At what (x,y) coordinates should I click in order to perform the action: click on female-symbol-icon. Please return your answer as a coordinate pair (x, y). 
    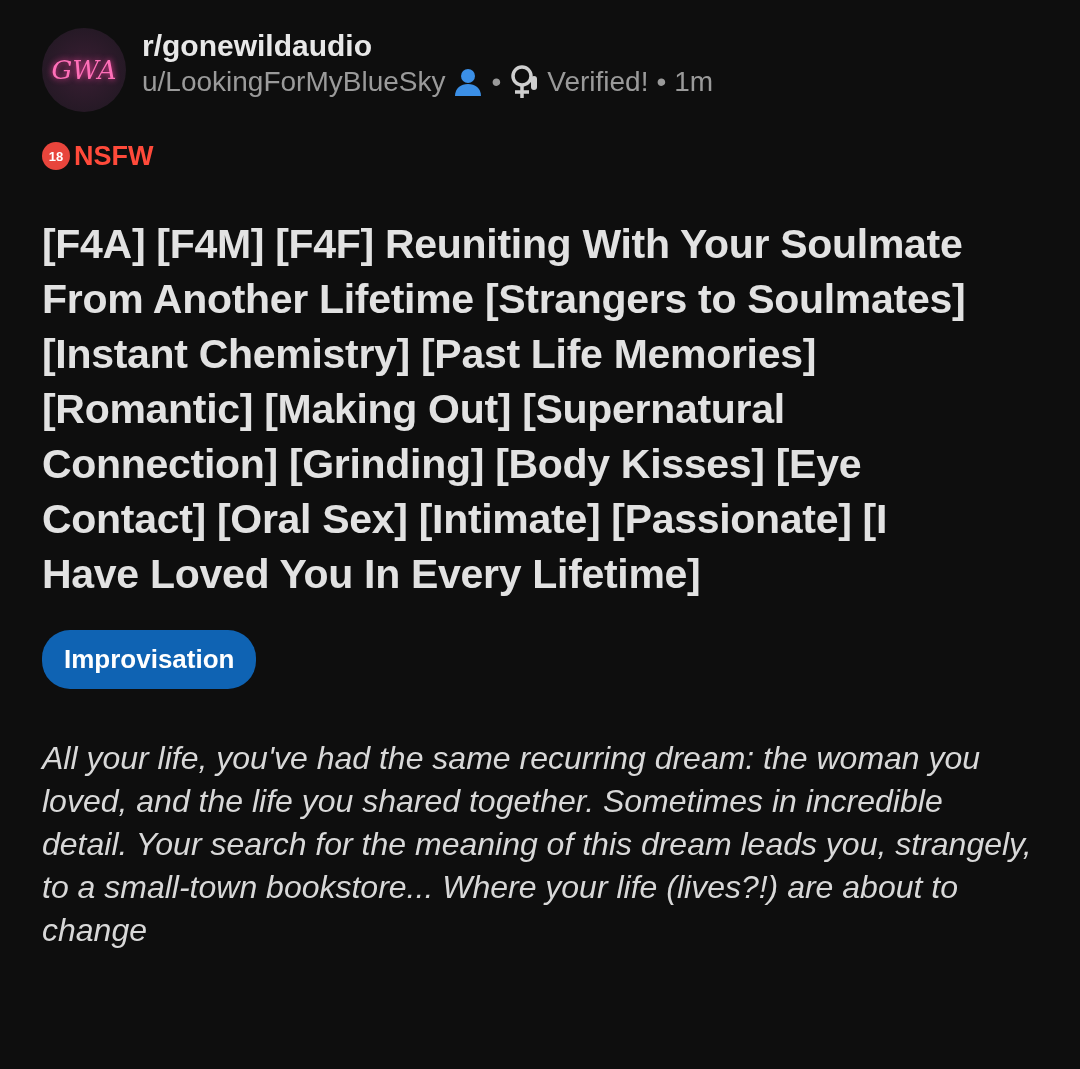
    Looking at the image, I should click on (524, 82).